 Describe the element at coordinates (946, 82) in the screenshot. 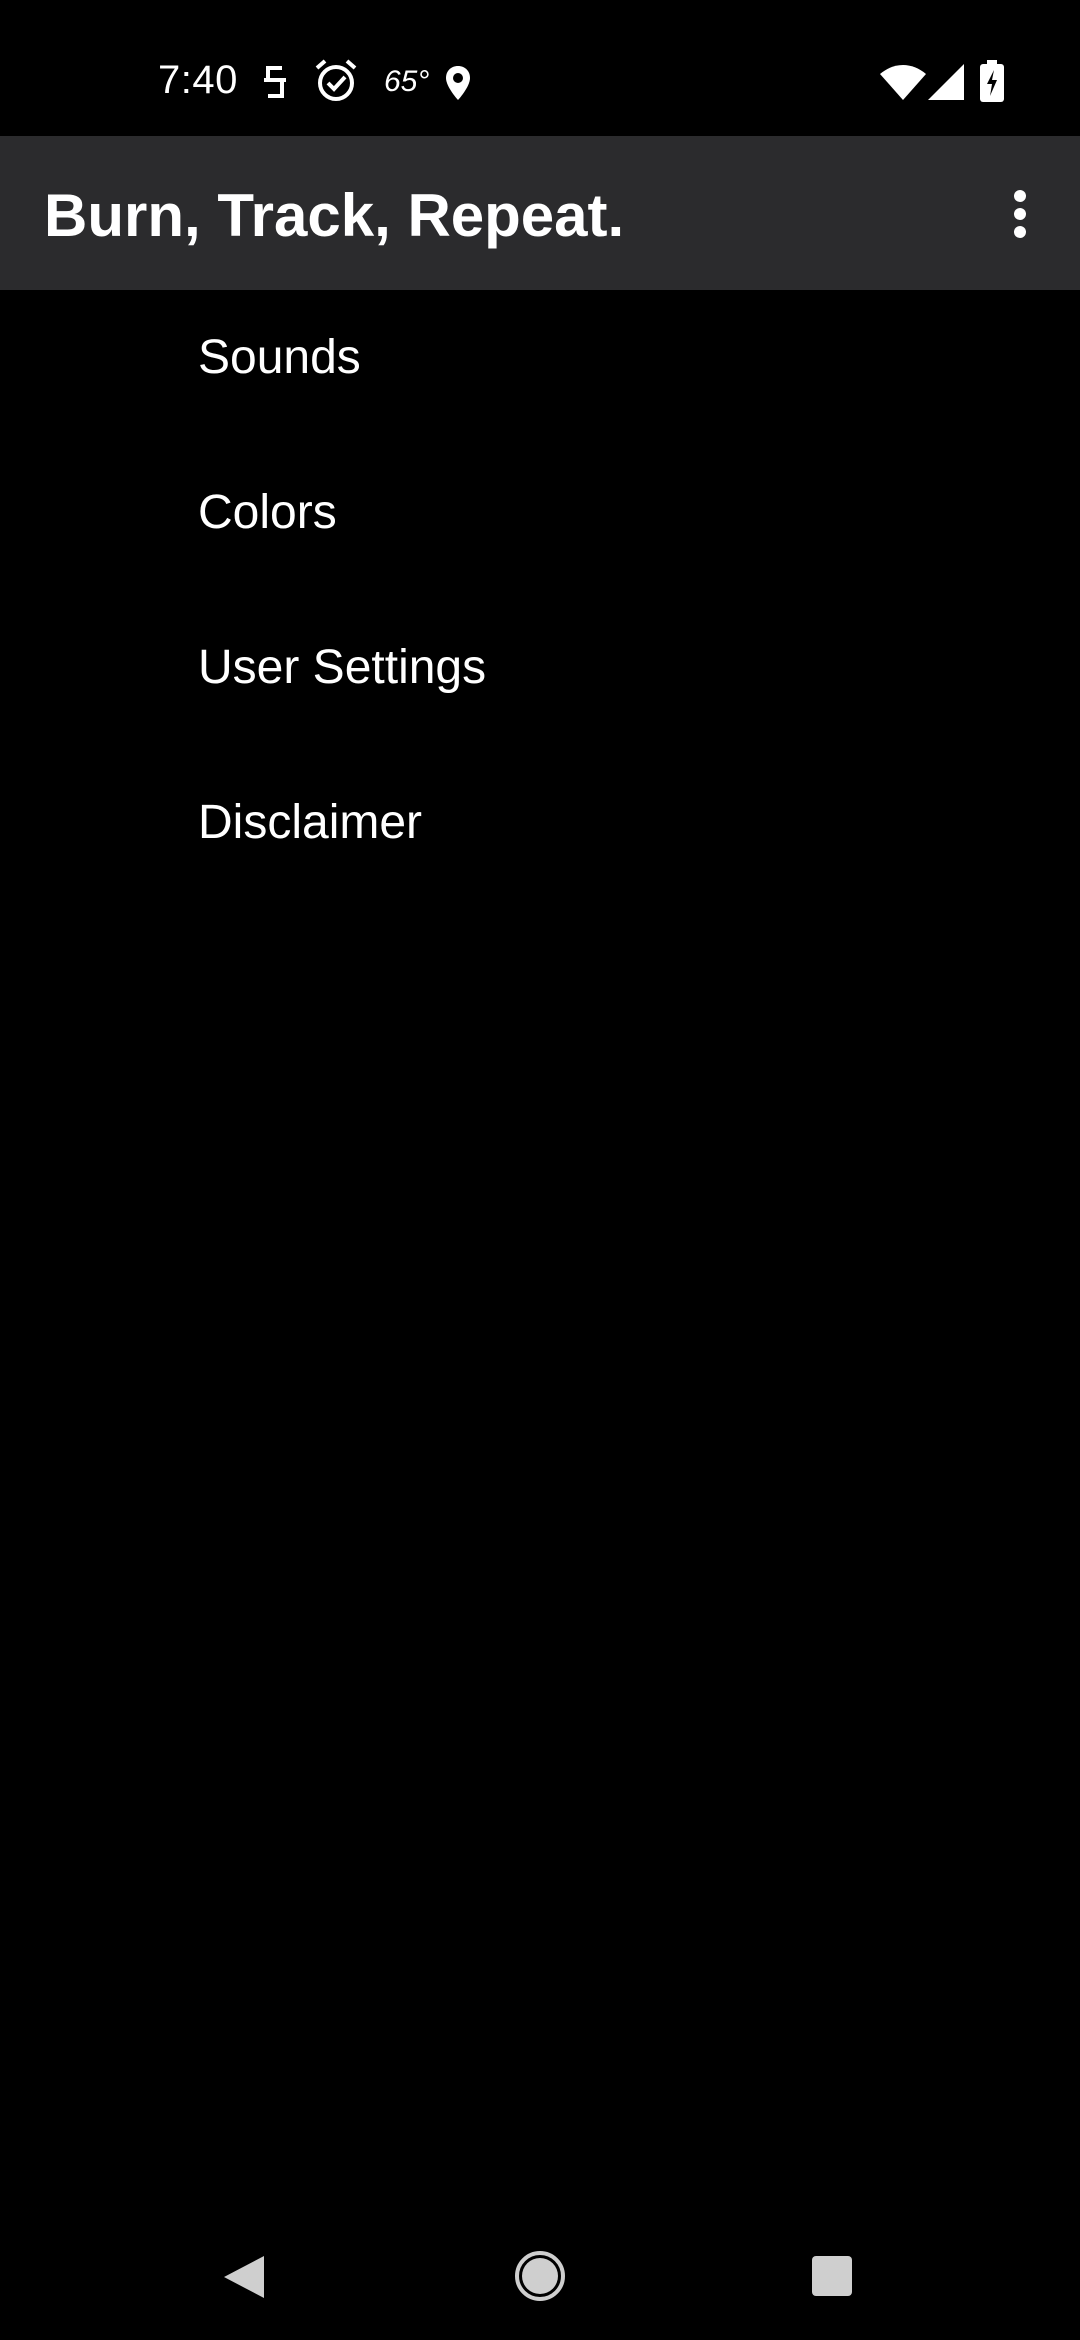

I see `cell-signal-icon` at that location.